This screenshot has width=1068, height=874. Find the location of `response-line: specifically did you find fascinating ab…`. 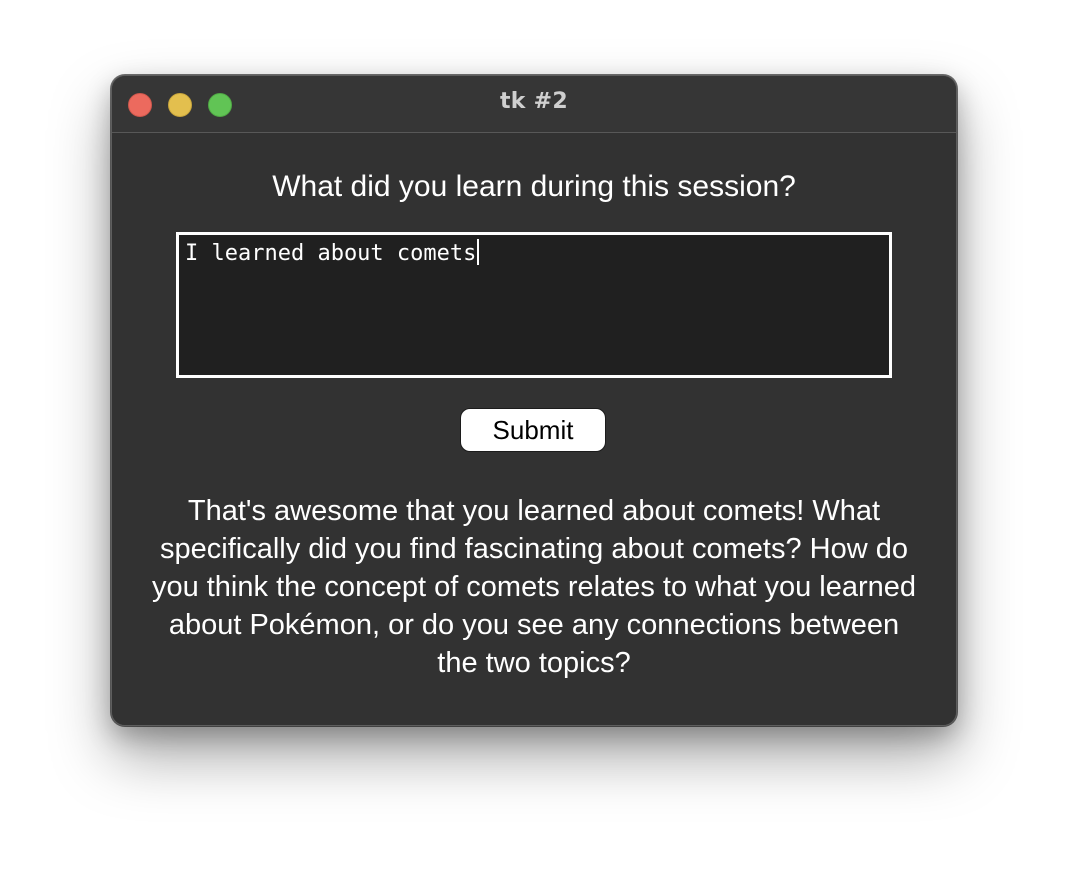

response-line: specifically did you find fascinating ab… is located at coordinates (534, 549).